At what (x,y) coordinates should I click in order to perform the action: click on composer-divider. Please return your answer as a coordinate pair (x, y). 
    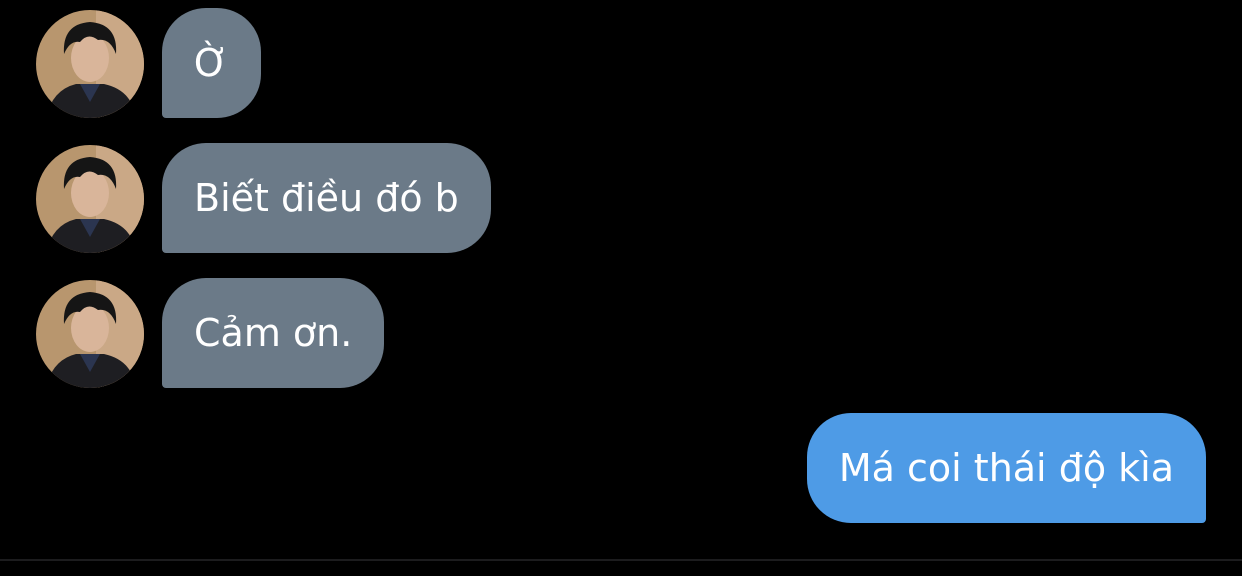
    Looking at the image, I should click on (621, 560).